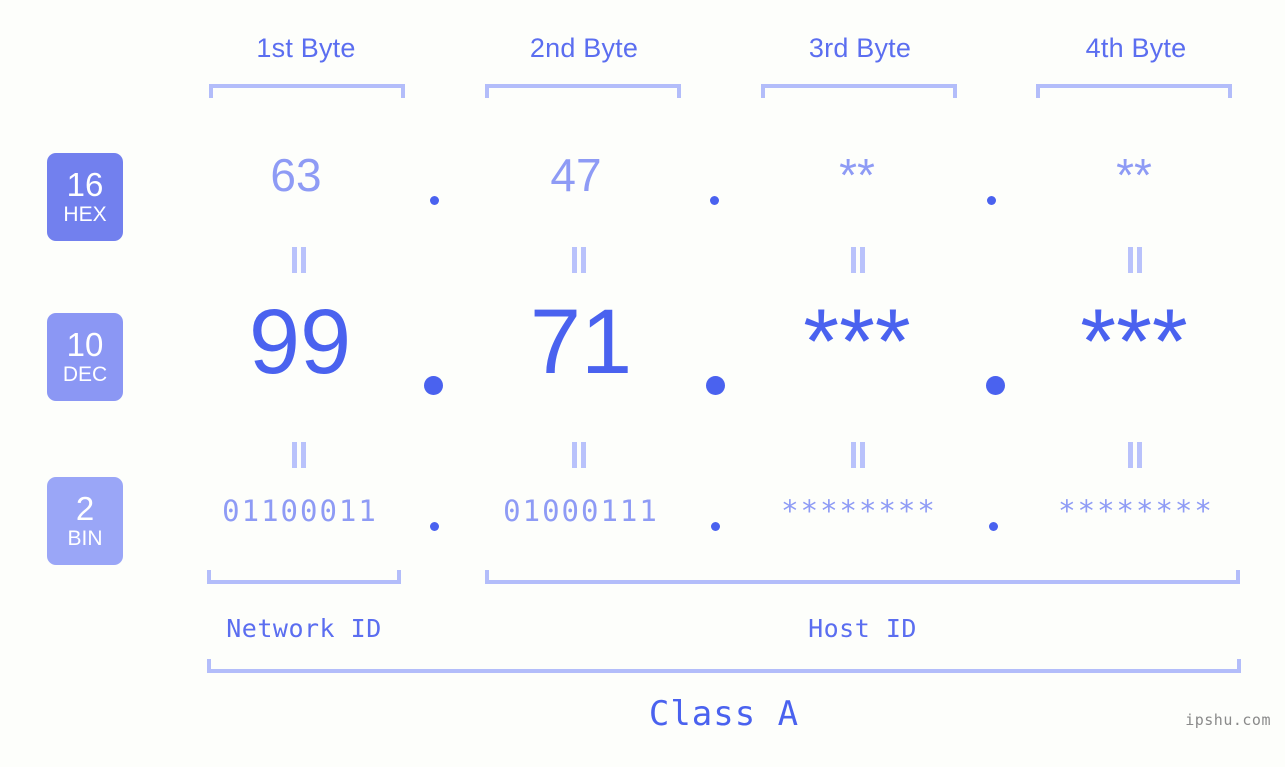 Image resolution: width=1285 pixels, height=767 pixels. What do you see at coordinates (85, 215) in the screenshot?
I see `radix-badge-hex-name: HEX` at bounding box center [85, 215].